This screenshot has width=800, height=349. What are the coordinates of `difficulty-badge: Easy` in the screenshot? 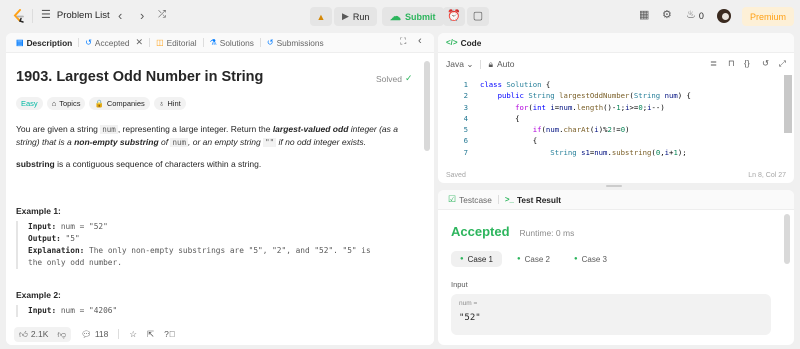 It's located at (29, 103).